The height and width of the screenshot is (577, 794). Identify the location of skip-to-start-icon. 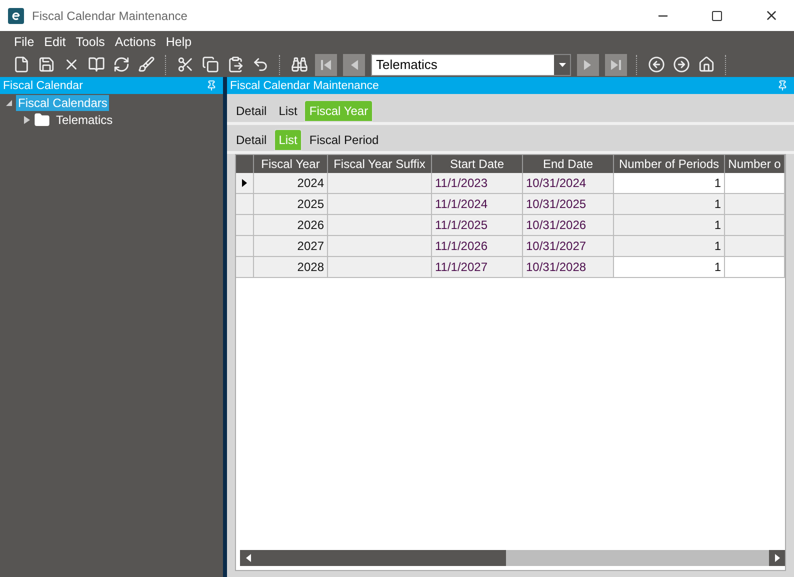
(326, 64).